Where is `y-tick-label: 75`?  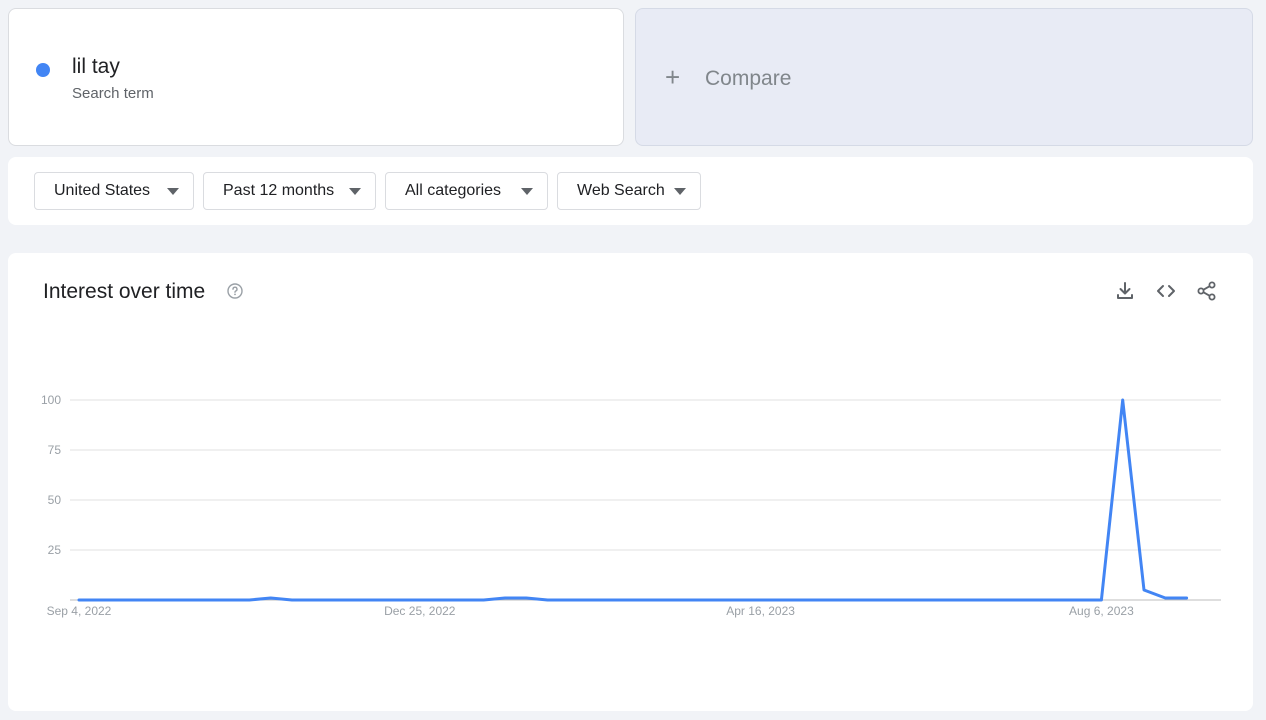 y-tick-label: 75 is located at coordinates (55, 450).